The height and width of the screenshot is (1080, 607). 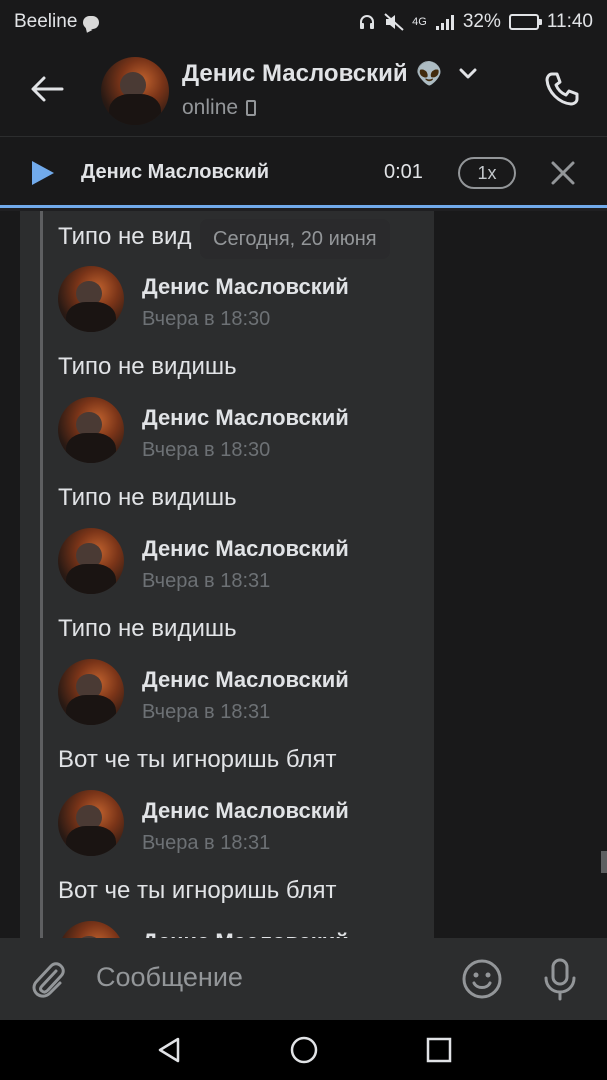 What do you see at coordinates (43, 173) in the screenshot?
I see `play-icon` at bounding box center [43, 173].